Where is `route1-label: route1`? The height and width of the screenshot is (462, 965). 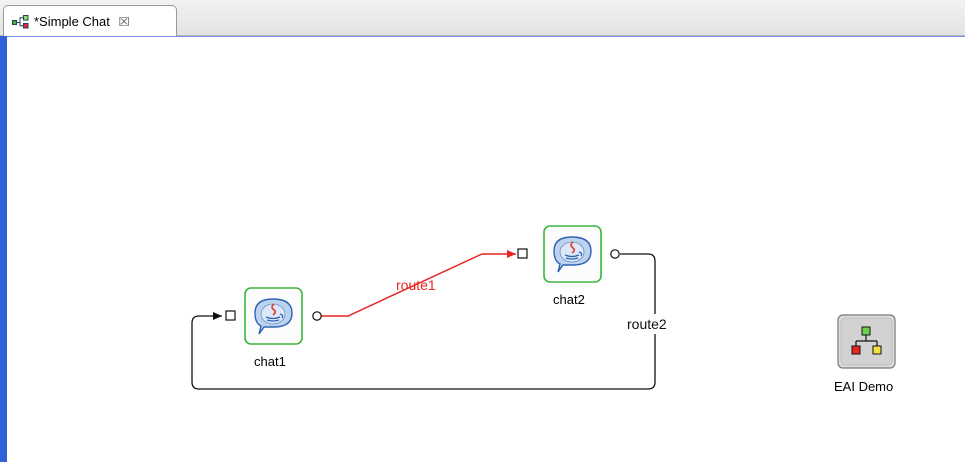 route1-label: route1 is located at coordinates (416, 285).